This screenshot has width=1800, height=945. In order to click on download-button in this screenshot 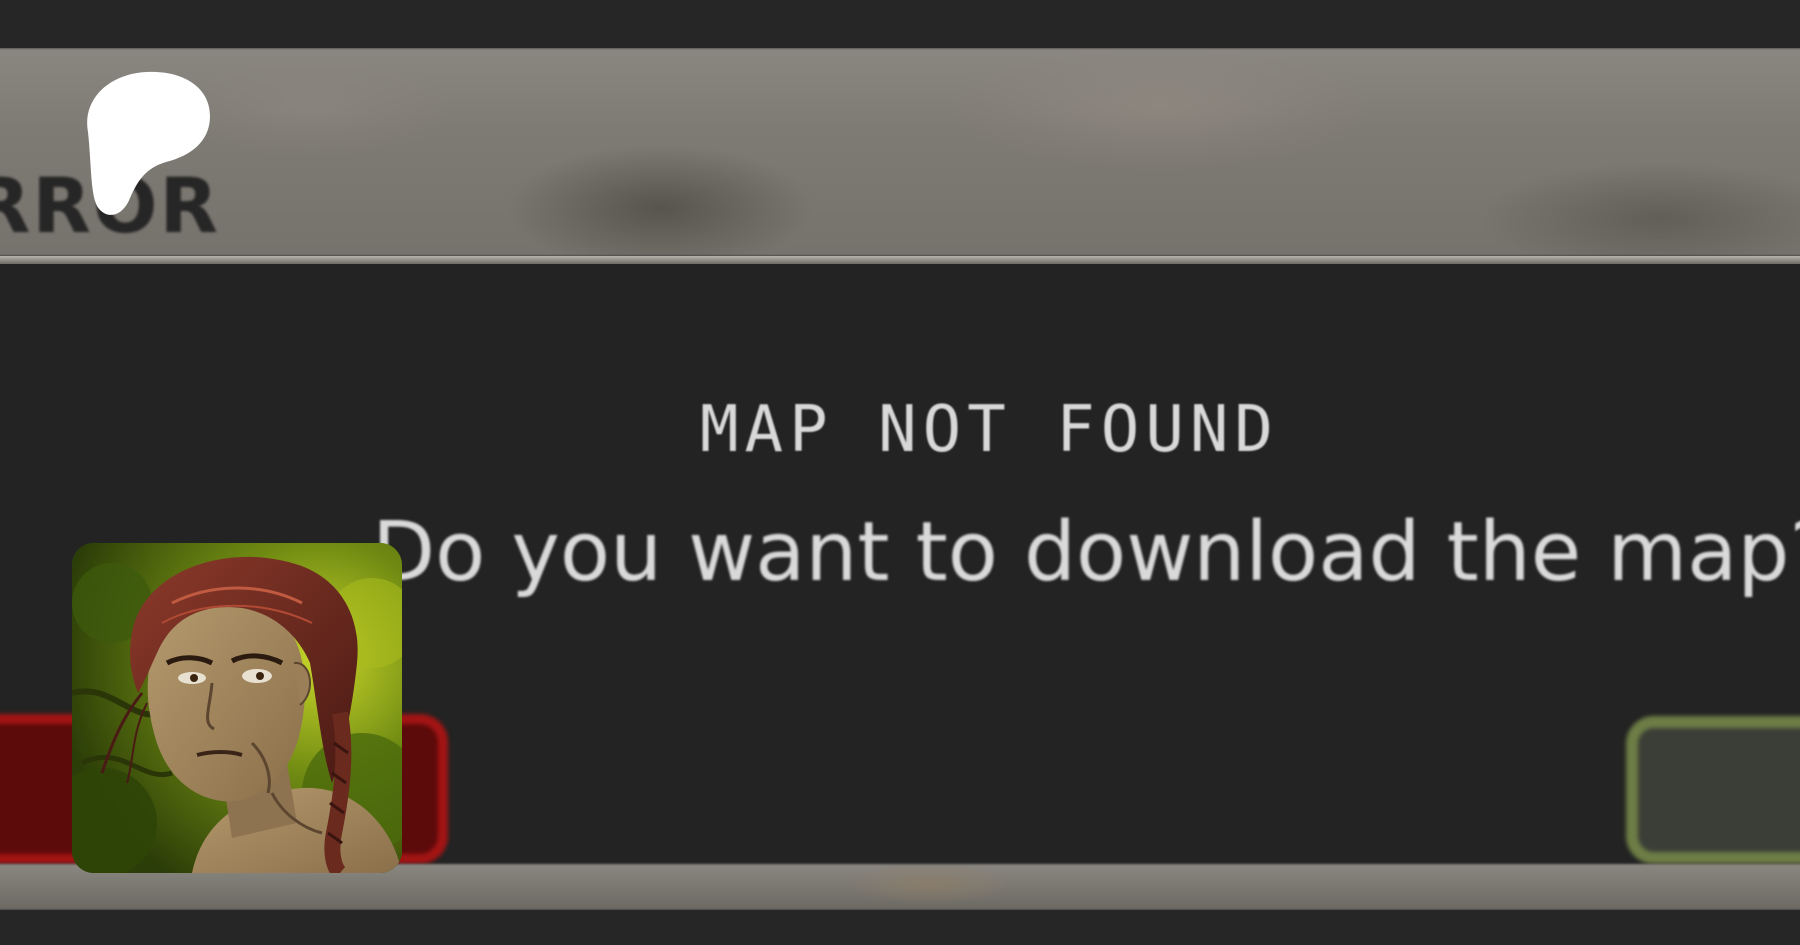, I will do `click(1713, 790)`.